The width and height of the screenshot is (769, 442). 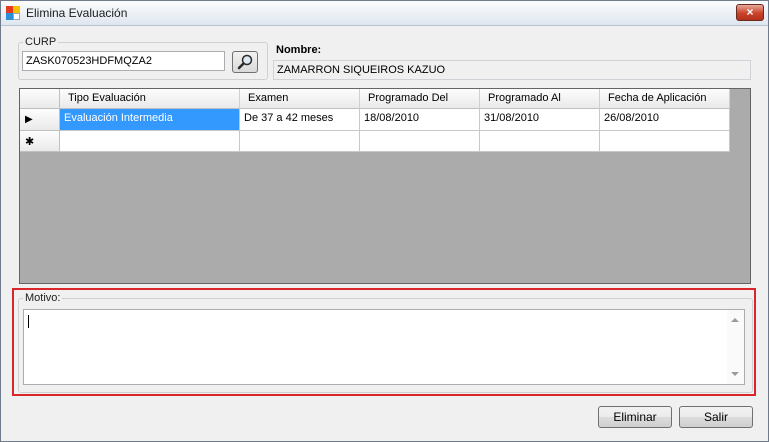 What do you see at coordinates (30, 142) in the screenshot?
I see `new-row-indicator-icon: ✱` at bounding box center [30, 142].